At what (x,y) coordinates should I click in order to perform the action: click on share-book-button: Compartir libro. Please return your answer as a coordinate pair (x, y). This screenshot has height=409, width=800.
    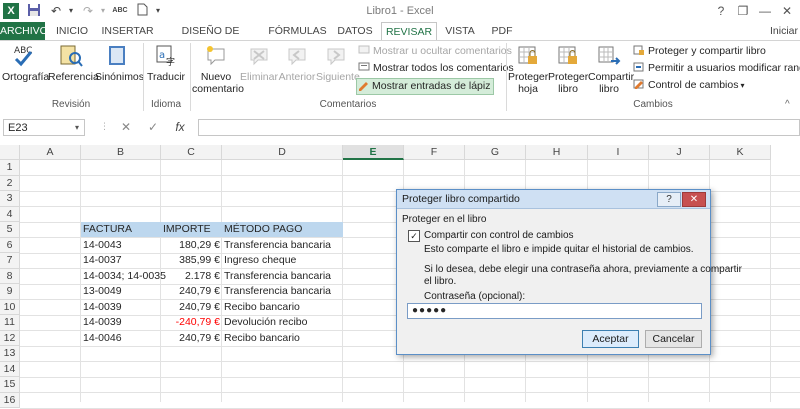
    Looking at the image, I should click on (611, 69).